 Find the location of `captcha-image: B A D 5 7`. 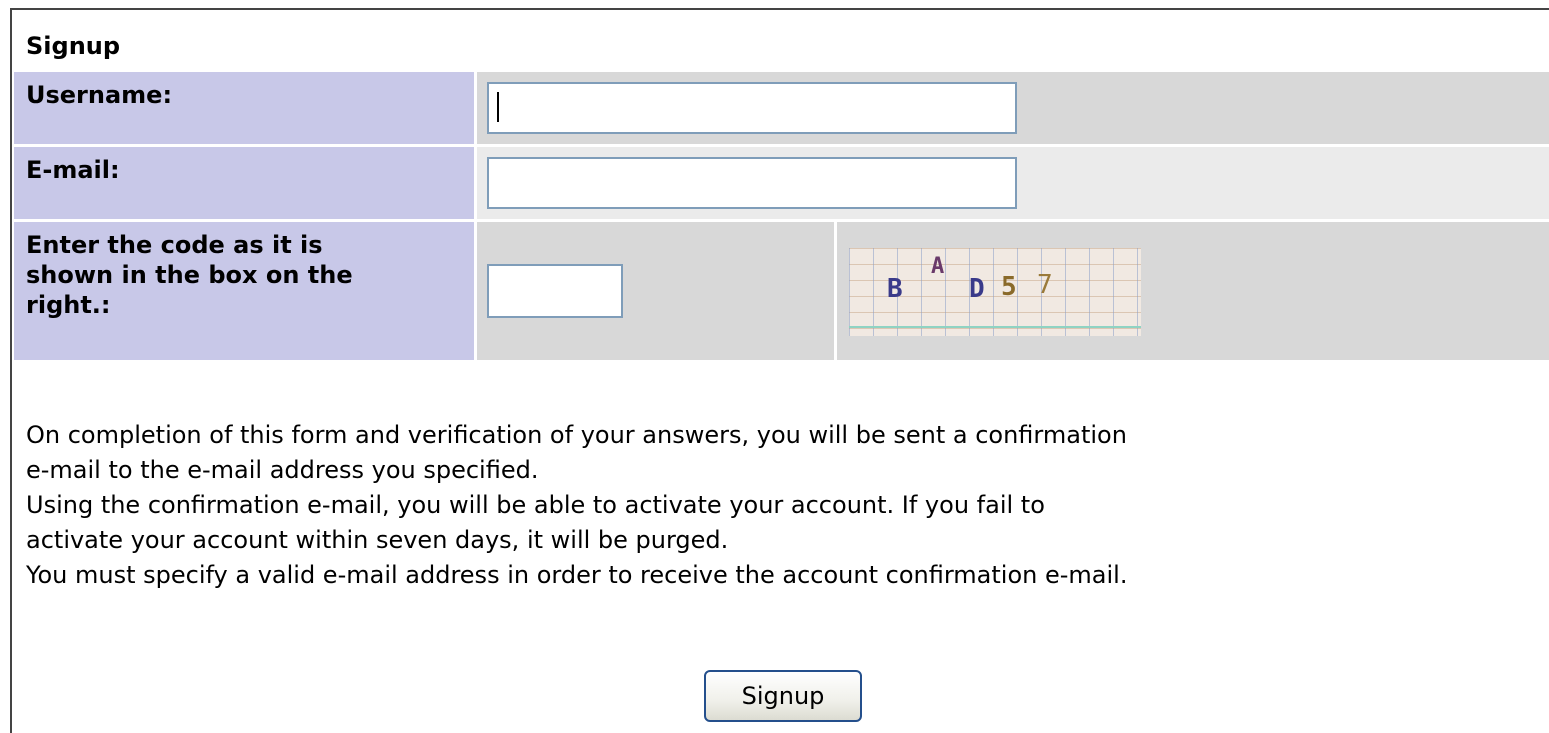

captcha-image: B A D 5 7 is located at coordinates (995, 292).